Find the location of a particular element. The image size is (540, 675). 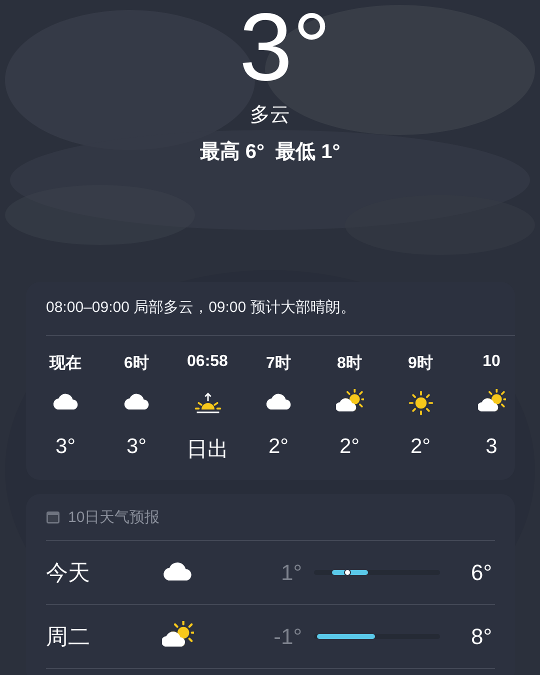

forecast-summary: 08:00–09:00 局部多云，09:00 预计大部晴朗。 is located at coordinates (200, 308).